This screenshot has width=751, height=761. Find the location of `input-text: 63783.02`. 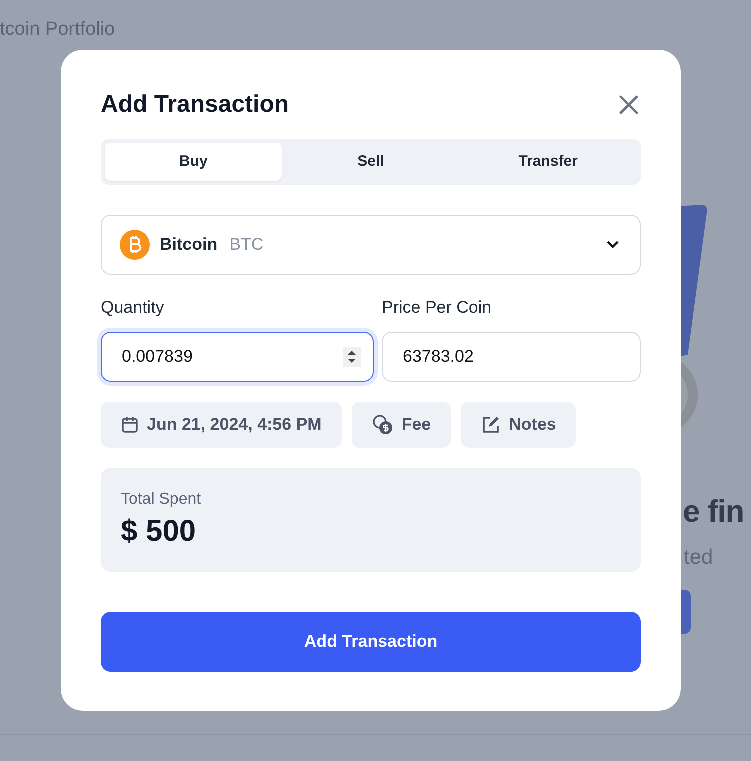

input-text: 63783.02 is located at coordinates (515, 357).